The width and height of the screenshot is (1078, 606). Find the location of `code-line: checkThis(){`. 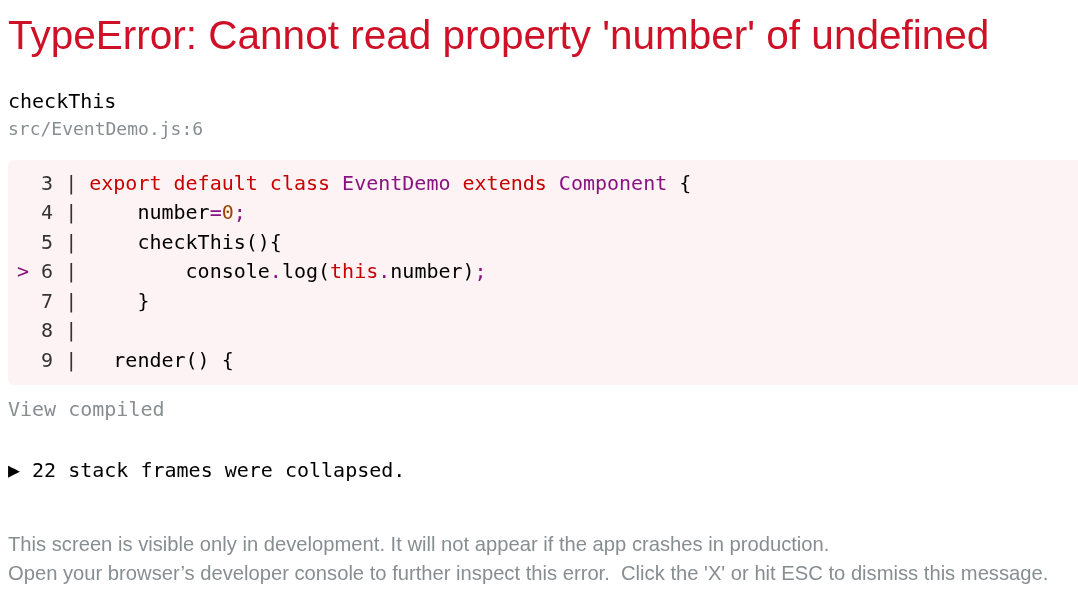

code-line: checkThis(){ is located at coordinates (209, 241).